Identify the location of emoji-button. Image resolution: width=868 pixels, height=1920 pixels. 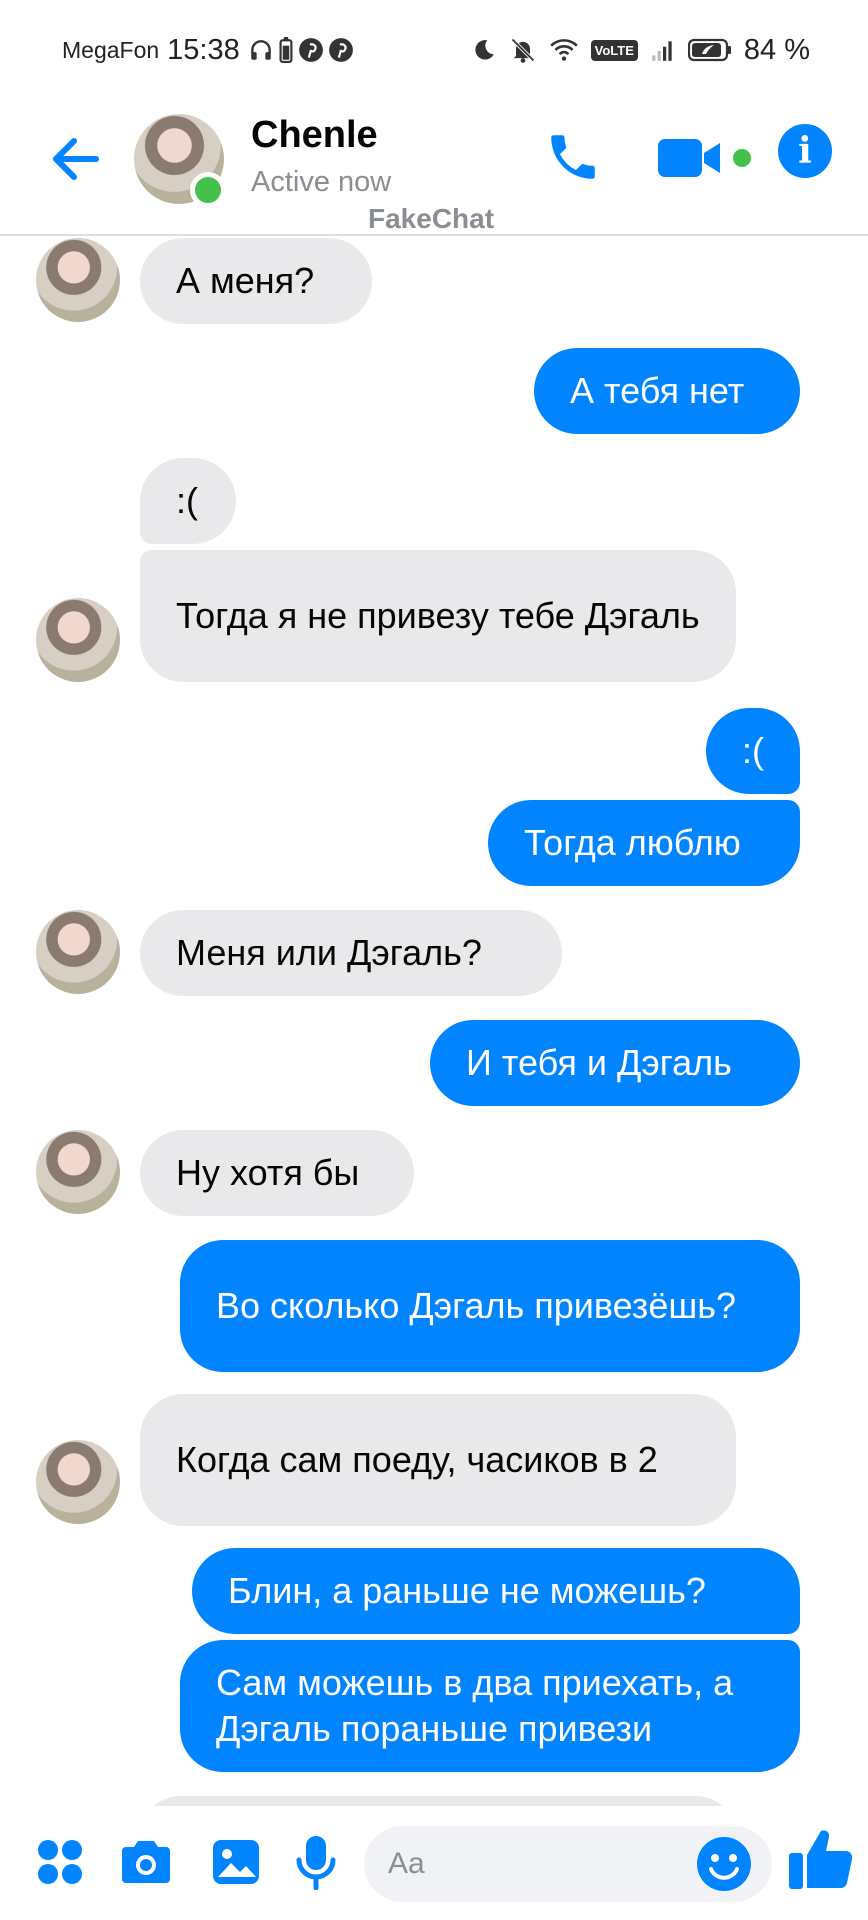
(724, 1864).